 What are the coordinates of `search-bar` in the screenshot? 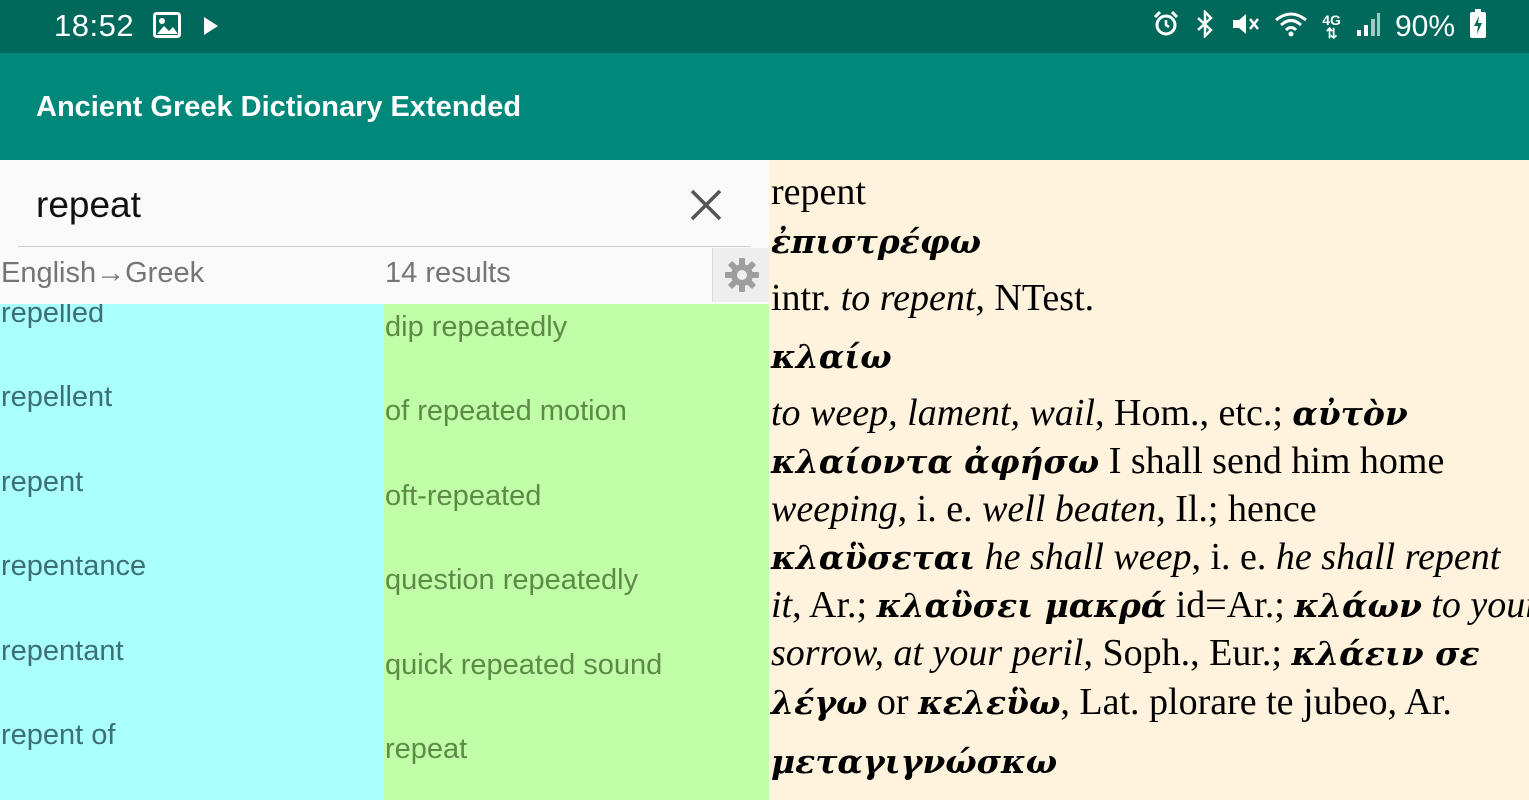 It's located at (384, 204).